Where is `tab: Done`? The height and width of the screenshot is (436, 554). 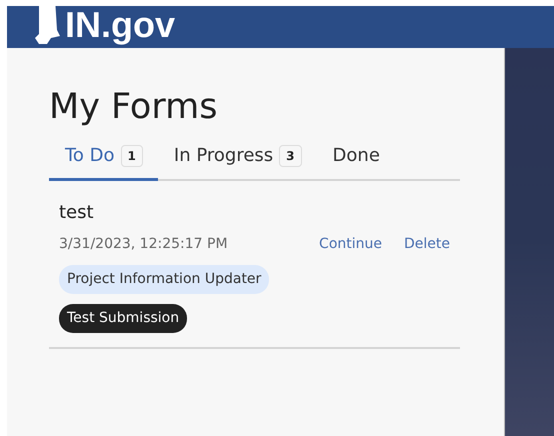
tab: Done is located at coordinates (355, 158).